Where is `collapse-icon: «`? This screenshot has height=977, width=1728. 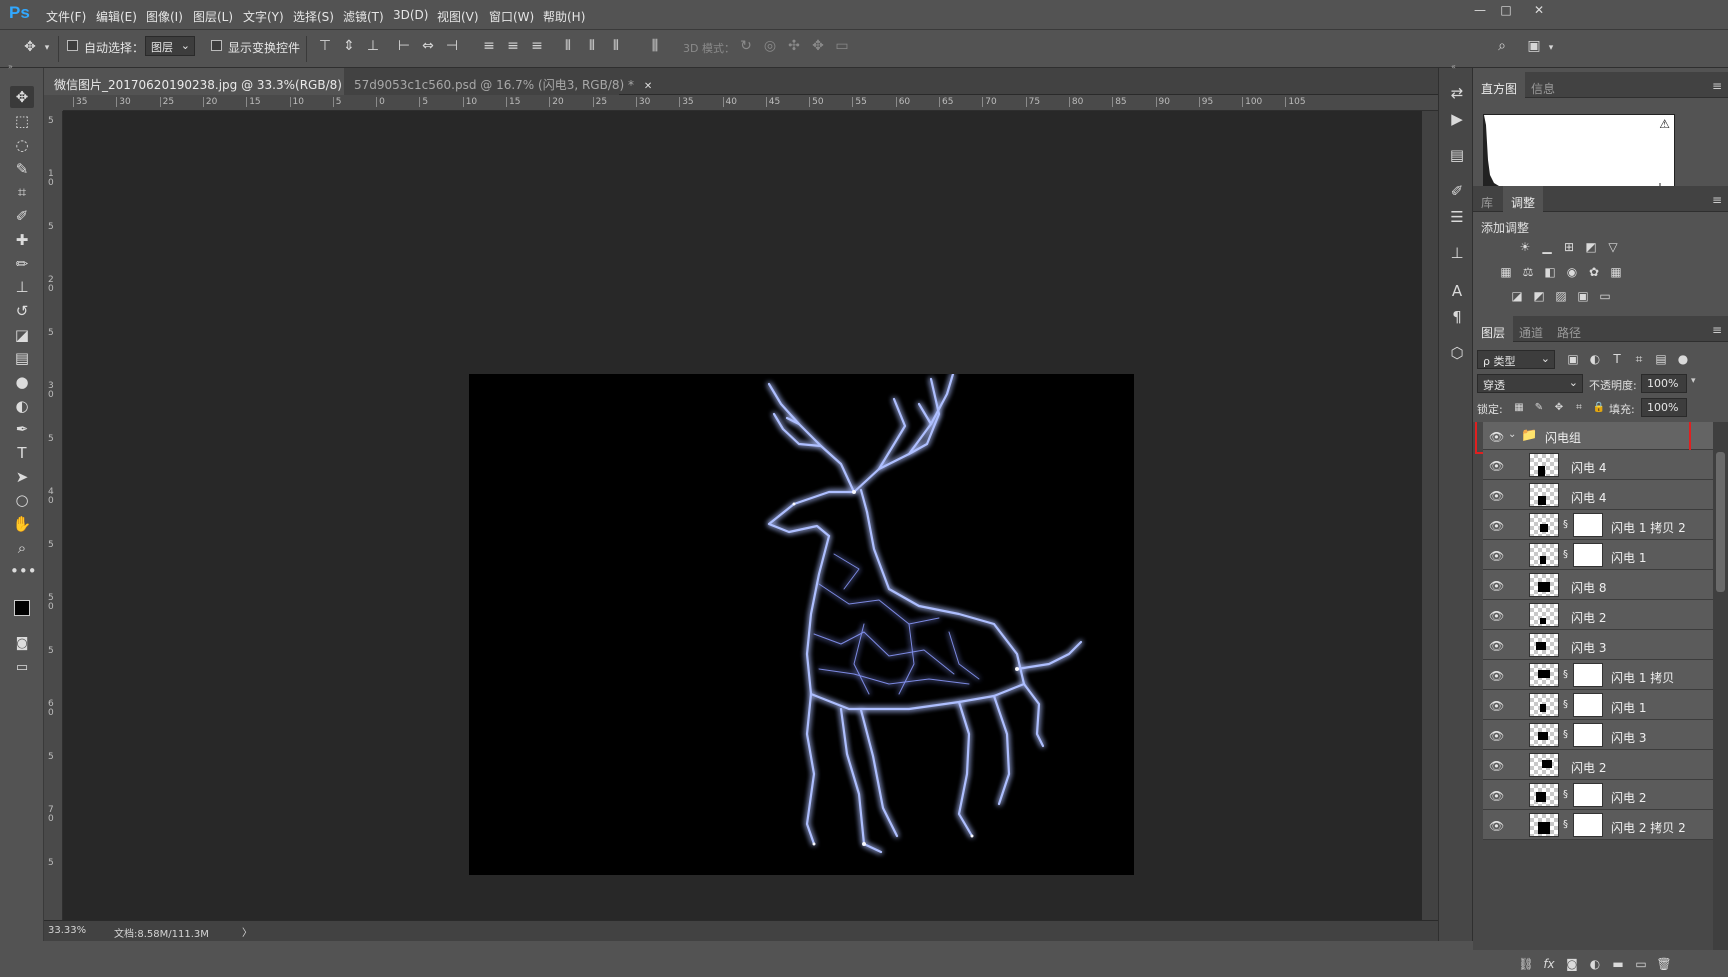
collapse-icon: « is located at coordinates (1453, 66).